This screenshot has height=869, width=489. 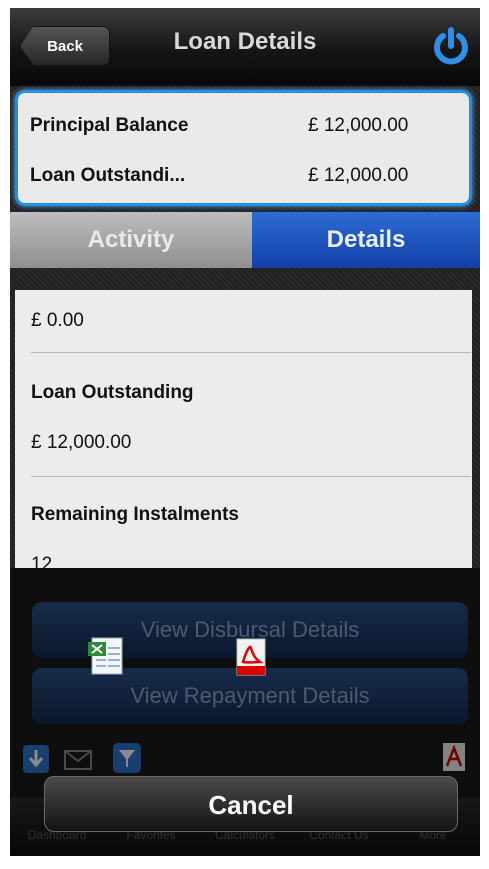 I want to click on segmented-tabs: Activity Details, so click(x=245, y=240).